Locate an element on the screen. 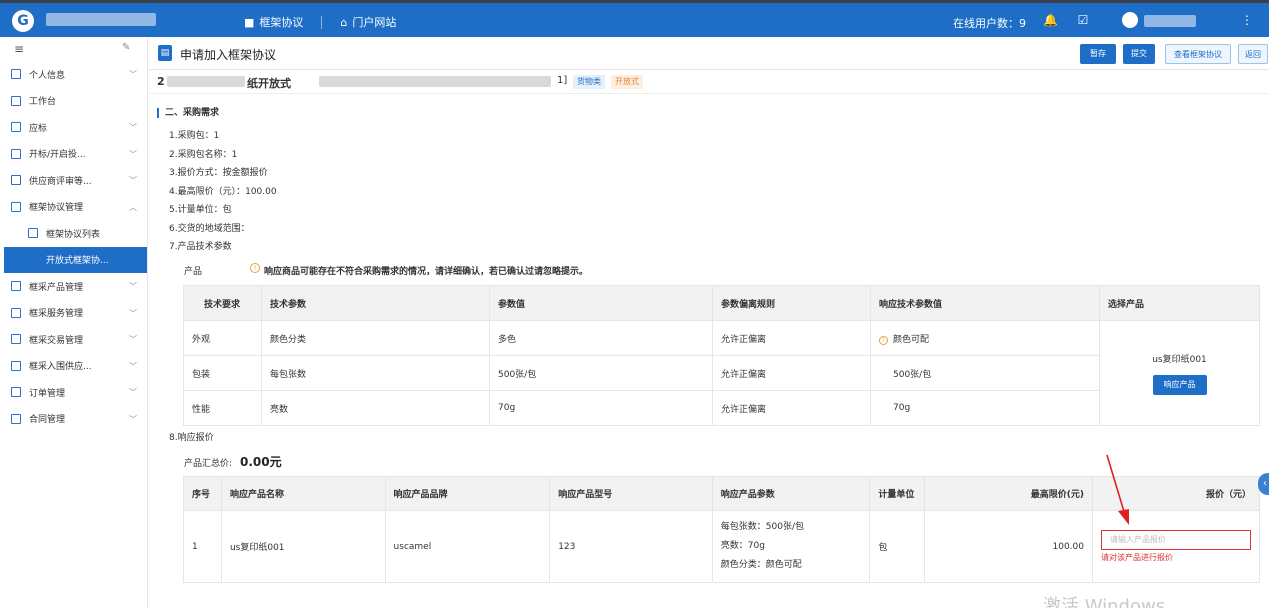 This screenshot has height=608, width=1269. windows-watermark: 激活 Windows is located at coordinates (1104, 602).